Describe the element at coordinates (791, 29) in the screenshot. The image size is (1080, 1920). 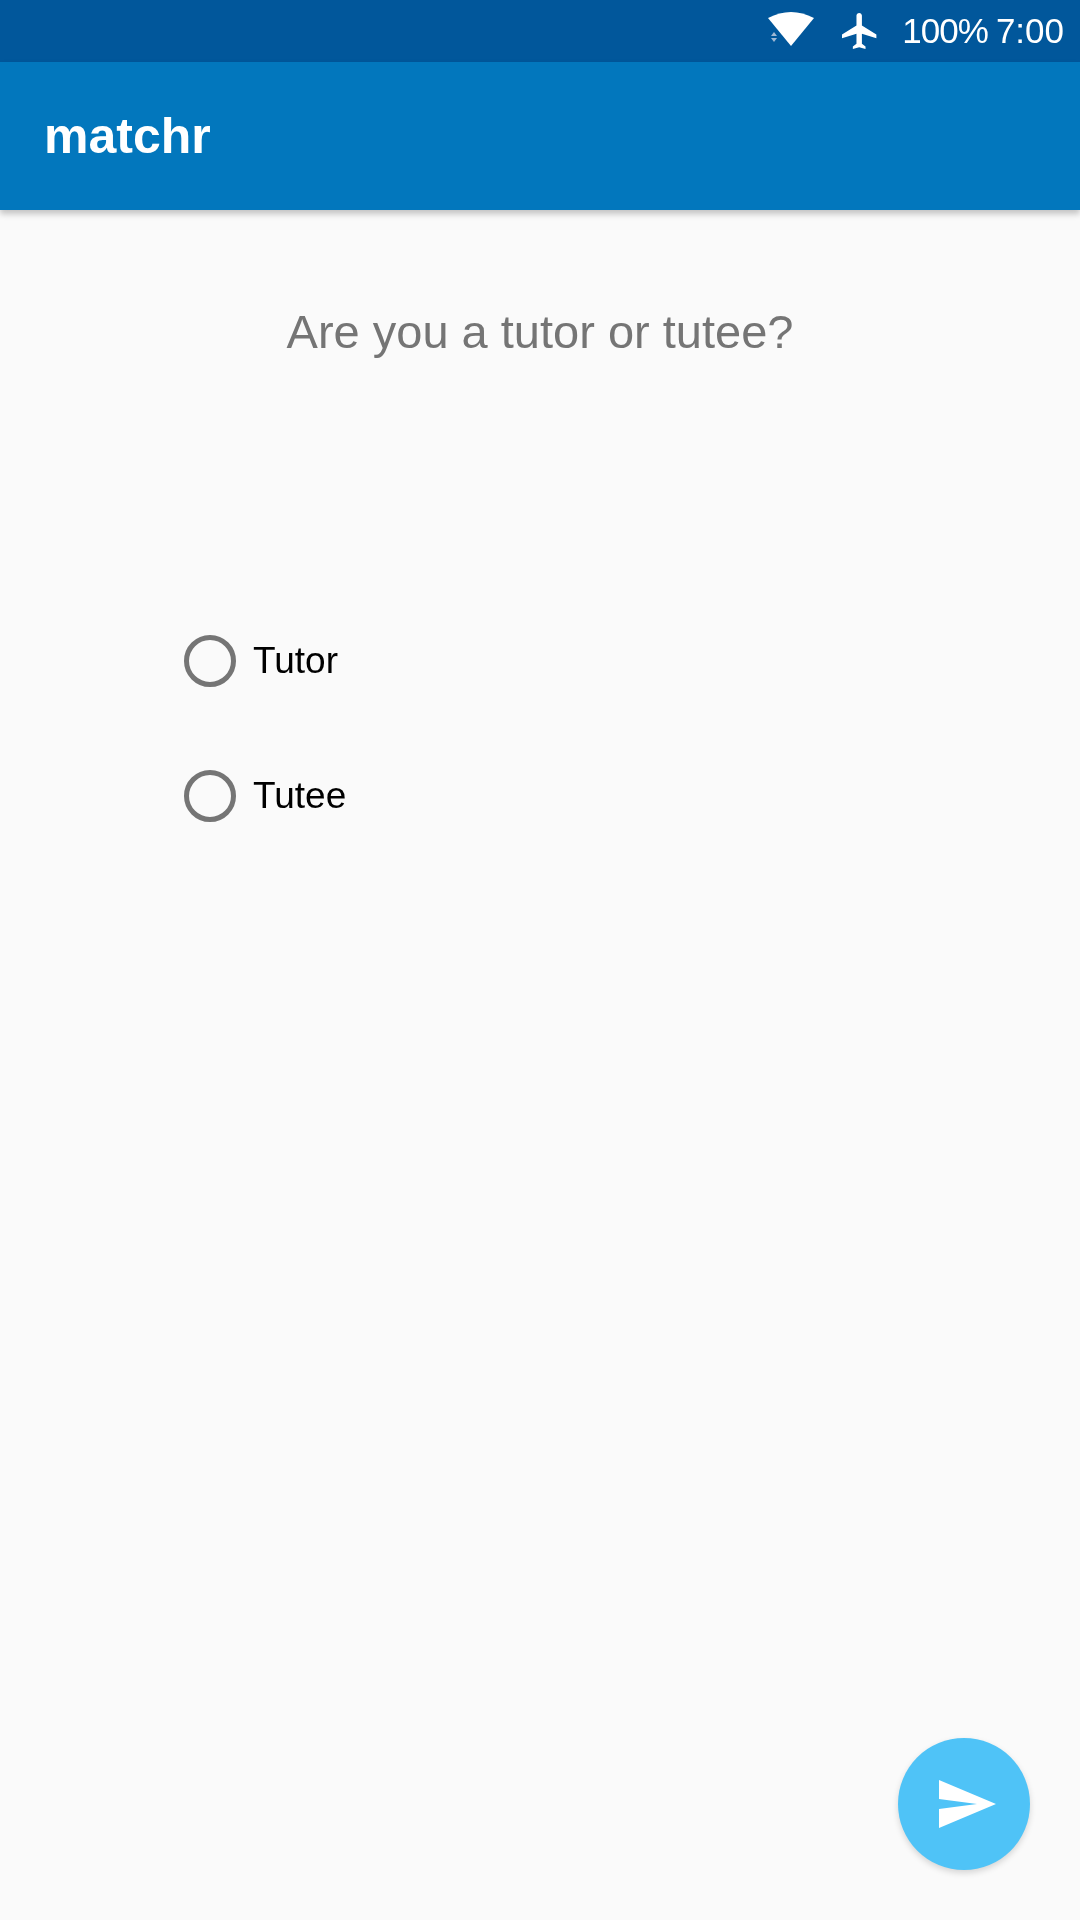
I see `wifi-icon` at that location.